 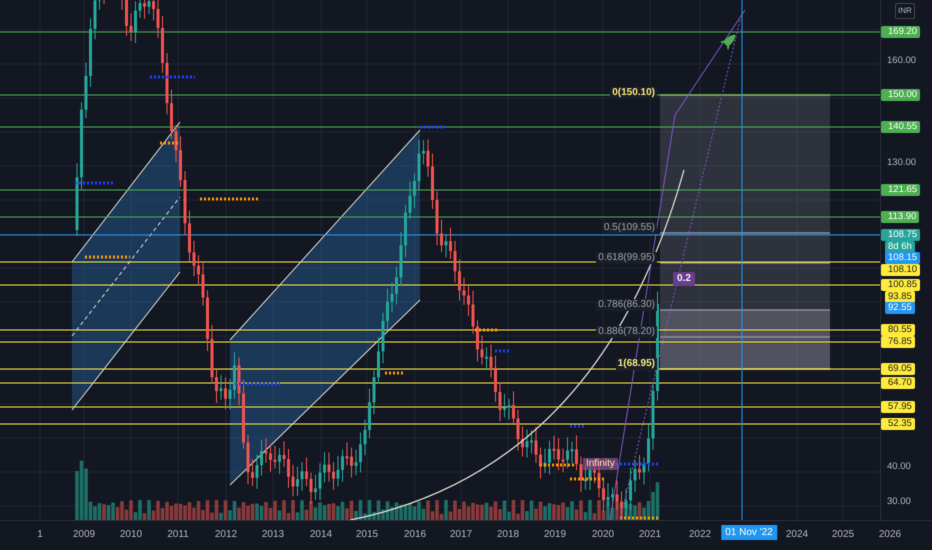 What do you see at coordinates (899, 467) in the screenshot?
I see `price-tick: 40.00` at bounding box center [899, 467].